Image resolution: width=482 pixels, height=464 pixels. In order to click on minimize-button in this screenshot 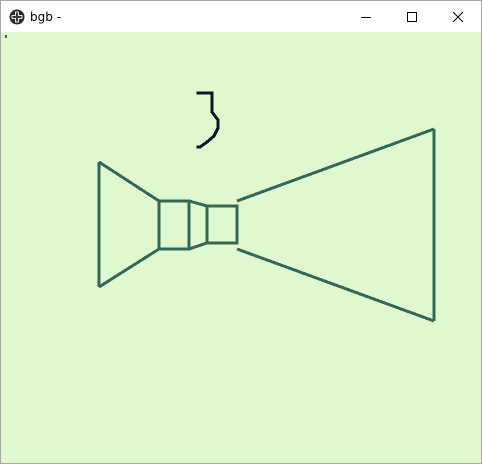, I will do `click(366, 16)`.